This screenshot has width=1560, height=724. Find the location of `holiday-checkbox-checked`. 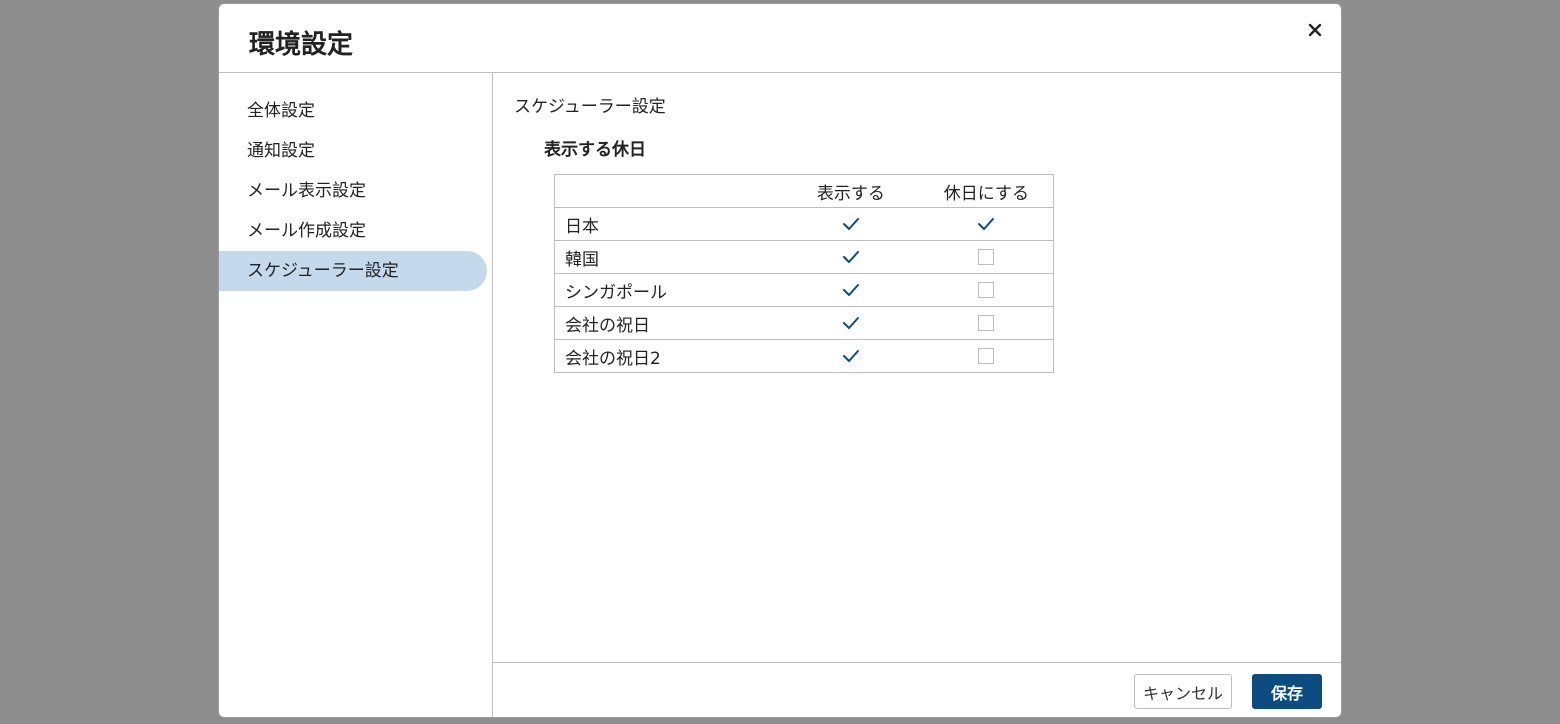

holiday-checkbox-checked is located at coordinates (986, 224).